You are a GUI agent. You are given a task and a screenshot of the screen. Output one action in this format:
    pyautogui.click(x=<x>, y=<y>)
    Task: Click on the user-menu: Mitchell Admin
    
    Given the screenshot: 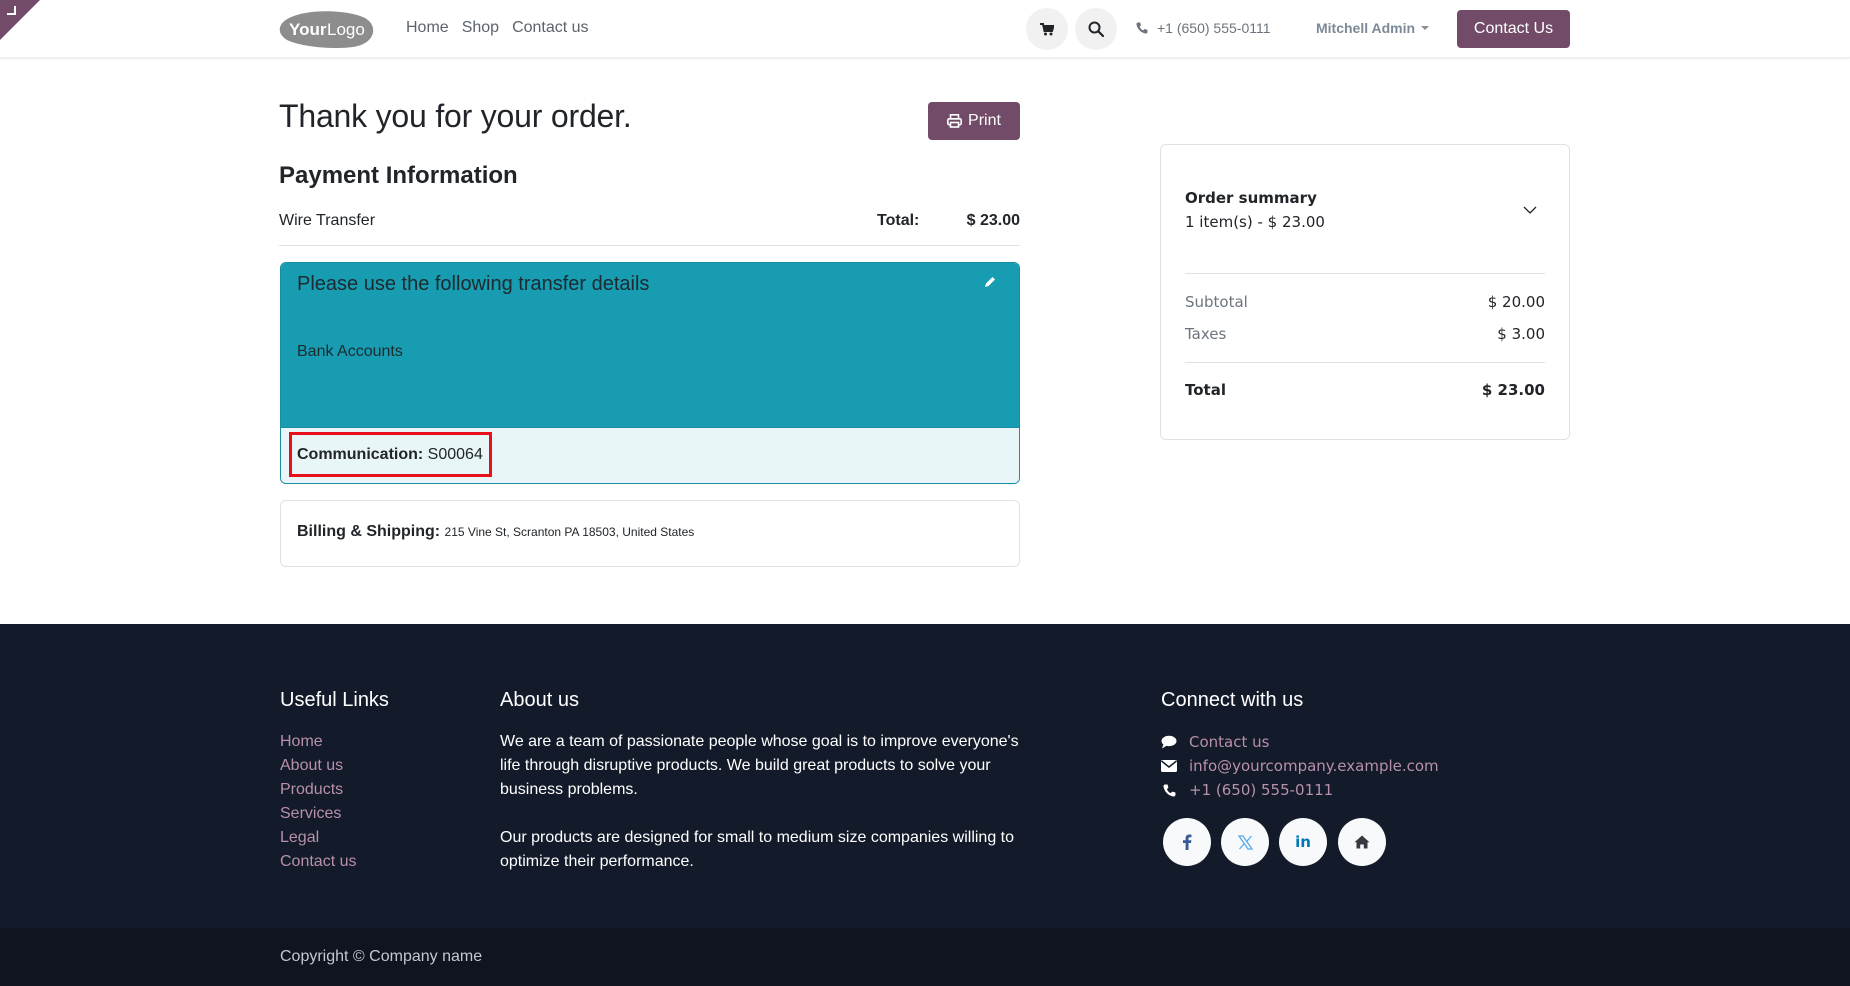 What is the action you would take?
    pyautogui.click(x=1373, y=28)
    